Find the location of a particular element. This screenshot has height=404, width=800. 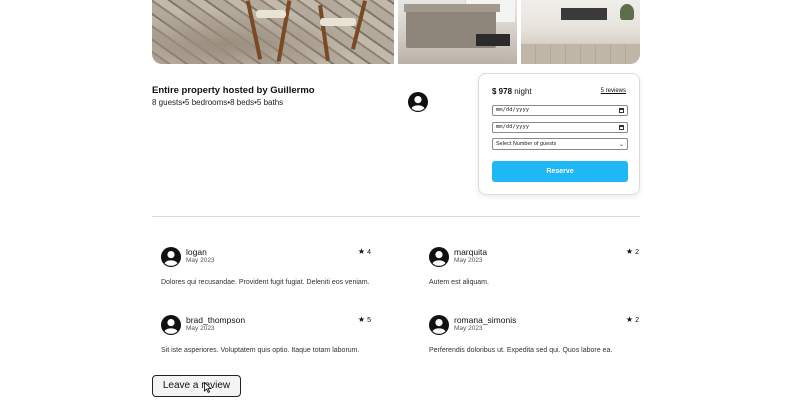

living-room-photo is located at coordinates (580, 32).